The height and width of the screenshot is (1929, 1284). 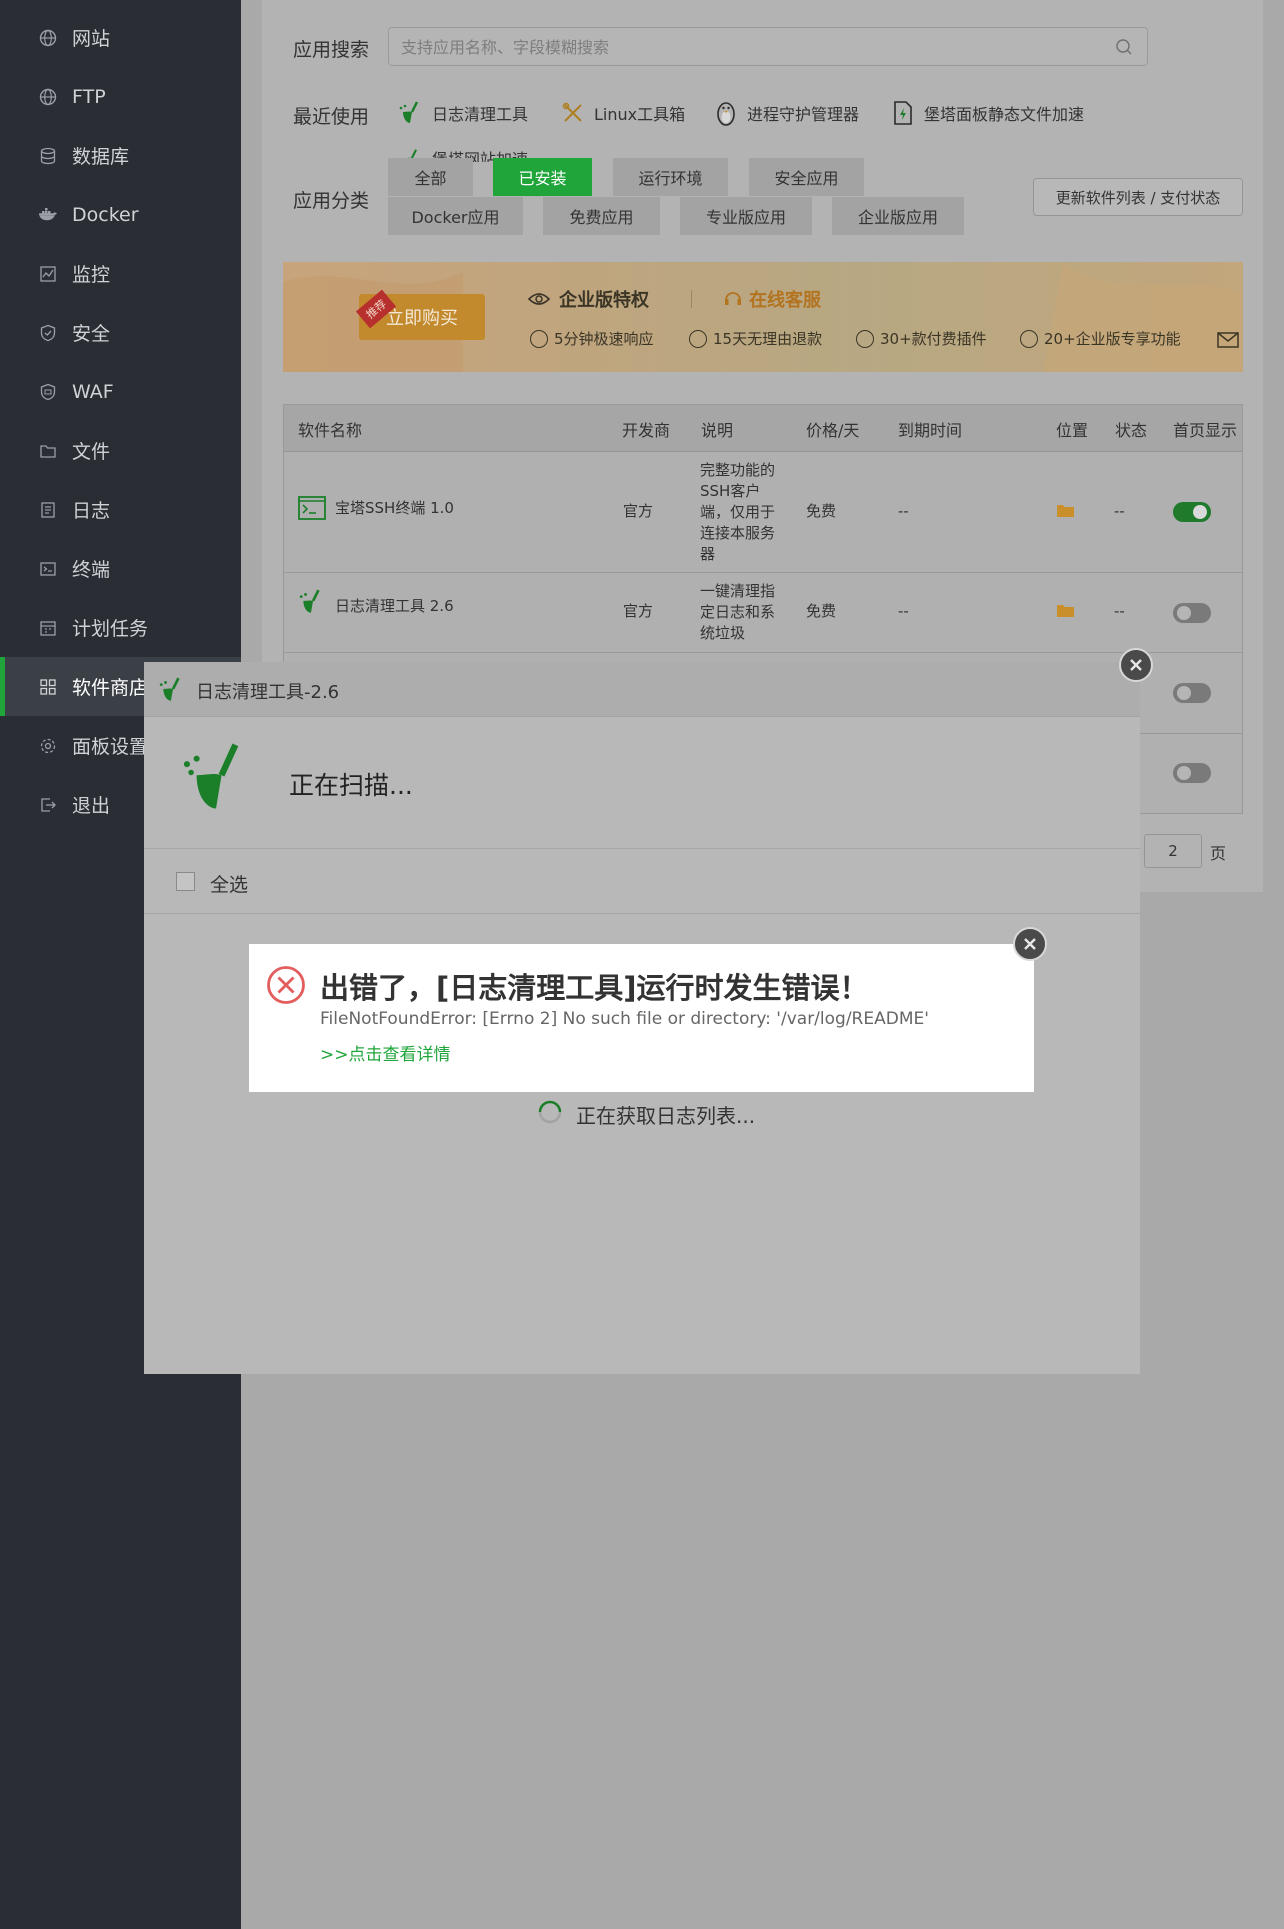 I want to click on select-all-label: 全选, so click(x=229, y=885).